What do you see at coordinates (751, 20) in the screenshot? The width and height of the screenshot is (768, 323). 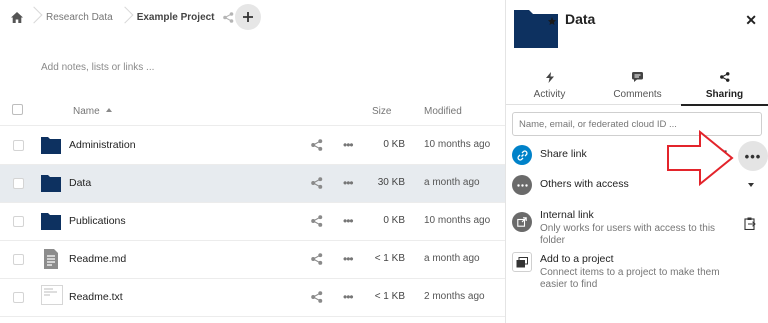 I see `close-icon: ✕` at bounding box center [751, 20].